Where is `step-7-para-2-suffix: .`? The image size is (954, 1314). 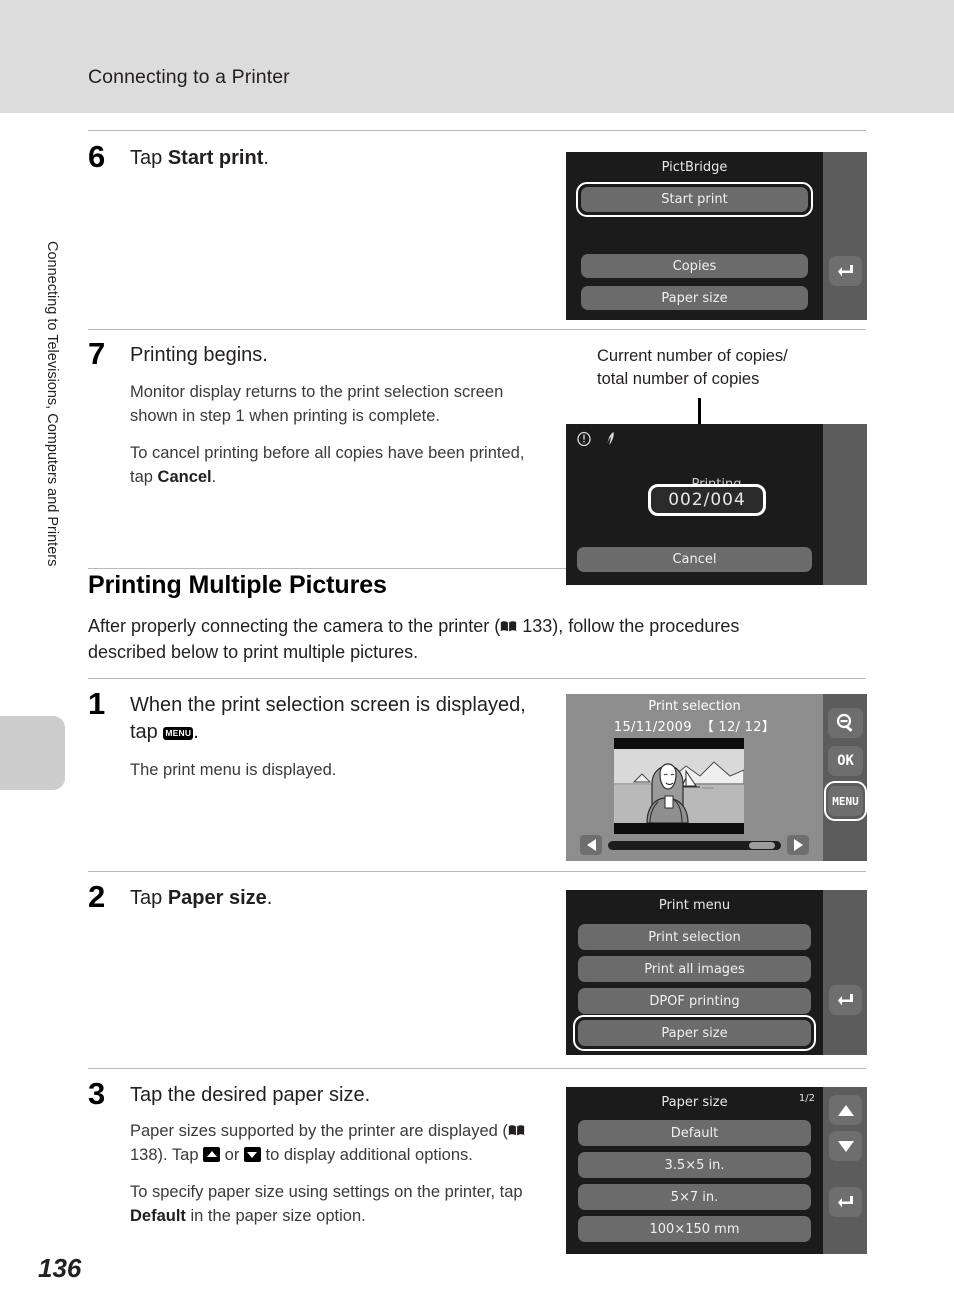
step-7-para-2-suffix: . is located at coordinates (214, 477).